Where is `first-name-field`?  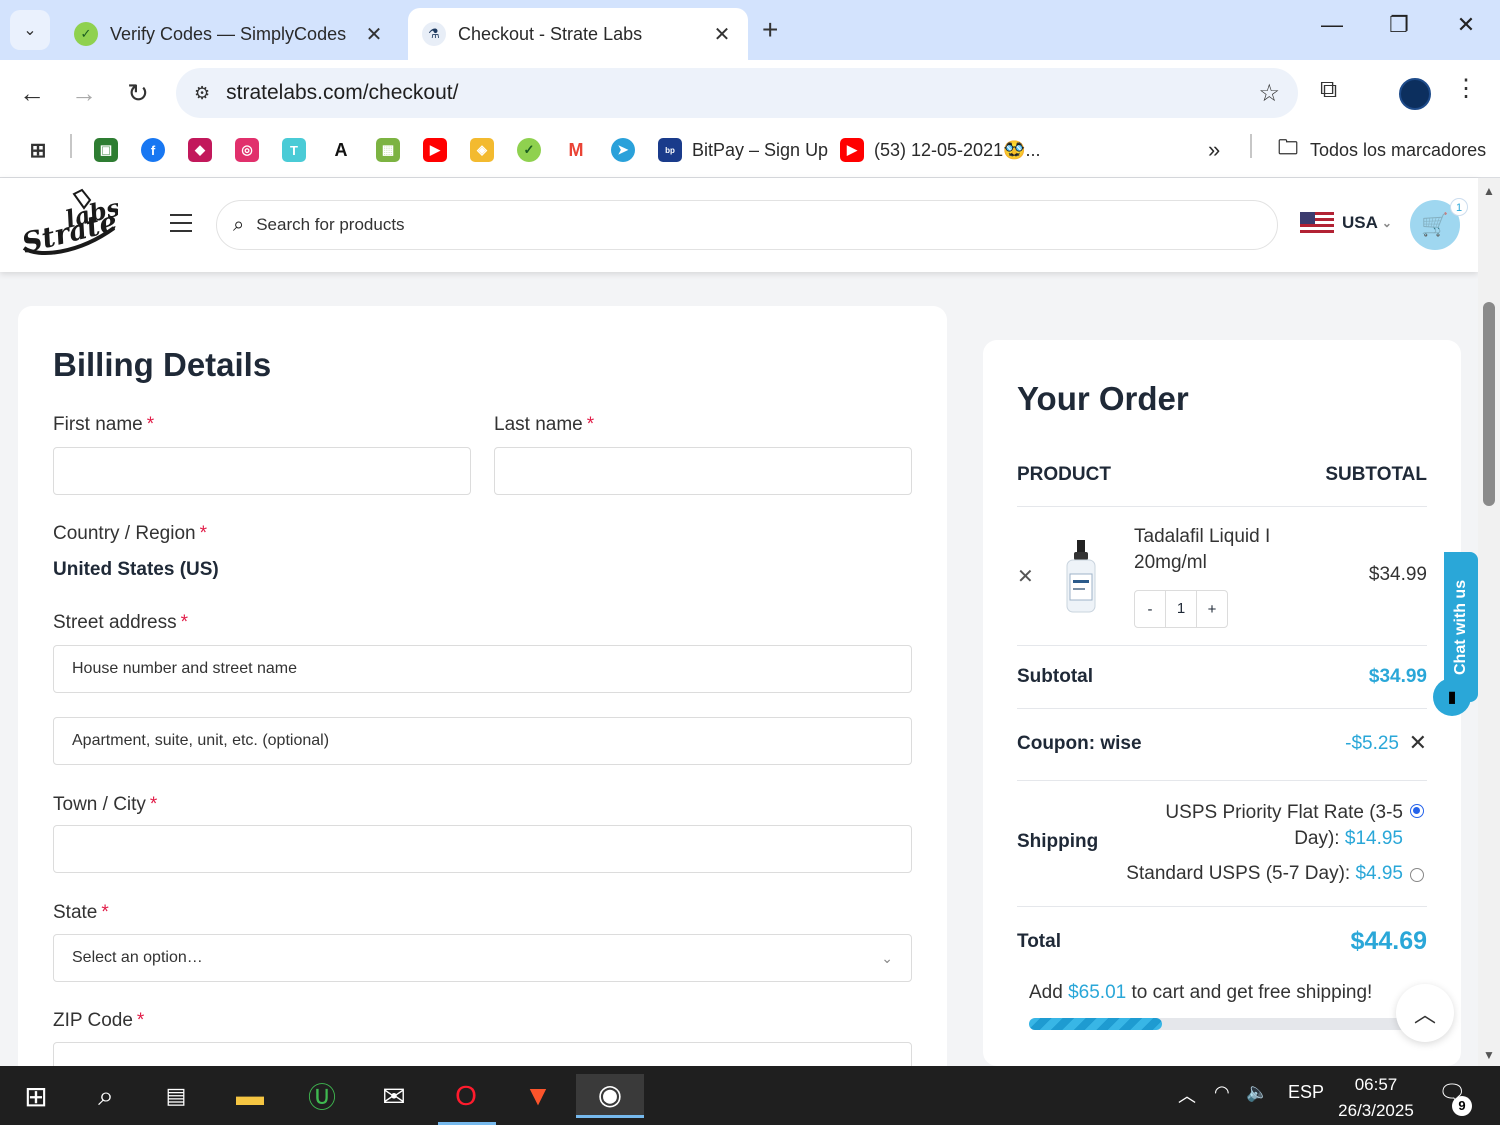
first-name-field is located at coordinates (262, 471).